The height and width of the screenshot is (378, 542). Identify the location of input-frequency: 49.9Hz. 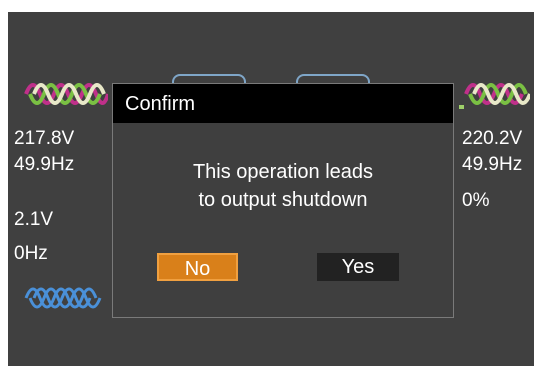
(44, 164).